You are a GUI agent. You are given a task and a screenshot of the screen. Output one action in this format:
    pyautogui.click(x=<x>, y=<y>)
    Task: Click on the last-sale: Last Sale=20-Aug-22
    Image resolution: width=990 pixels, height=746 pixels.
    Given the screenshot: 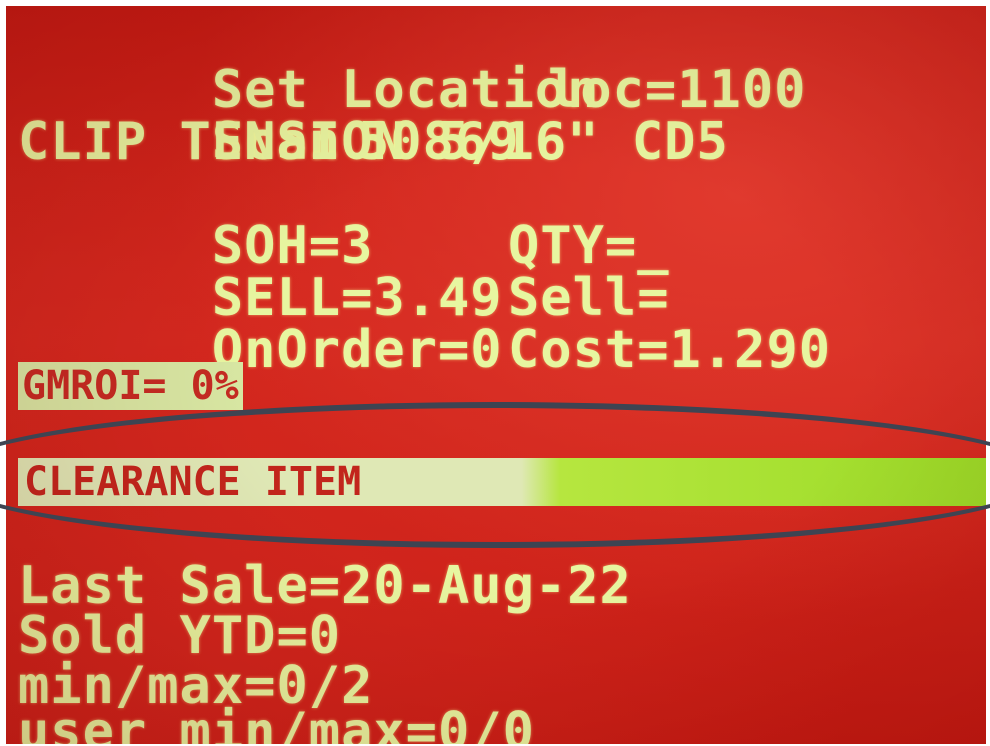 What is the action you would take?
    pyautogui.click(x=325, y=586)
    